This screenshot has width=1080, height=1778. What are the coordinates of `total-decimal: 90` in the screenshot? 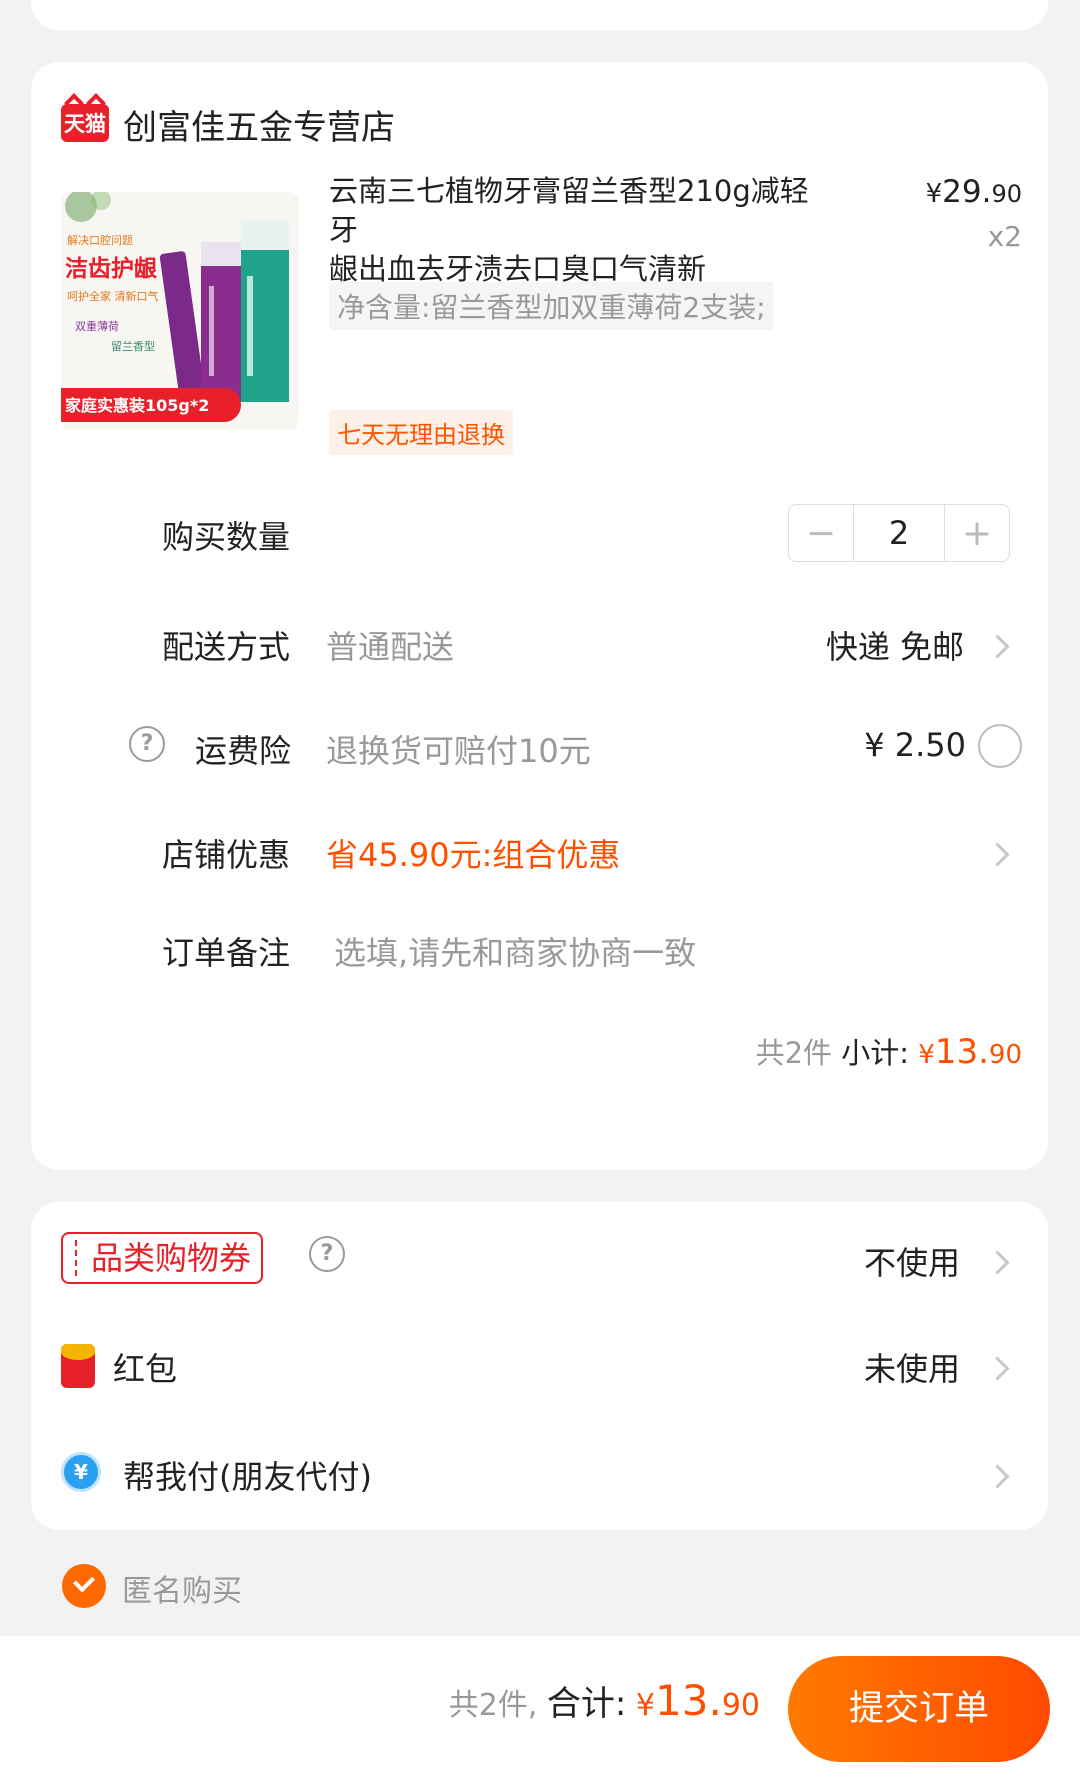 It's located at (740, 1705).